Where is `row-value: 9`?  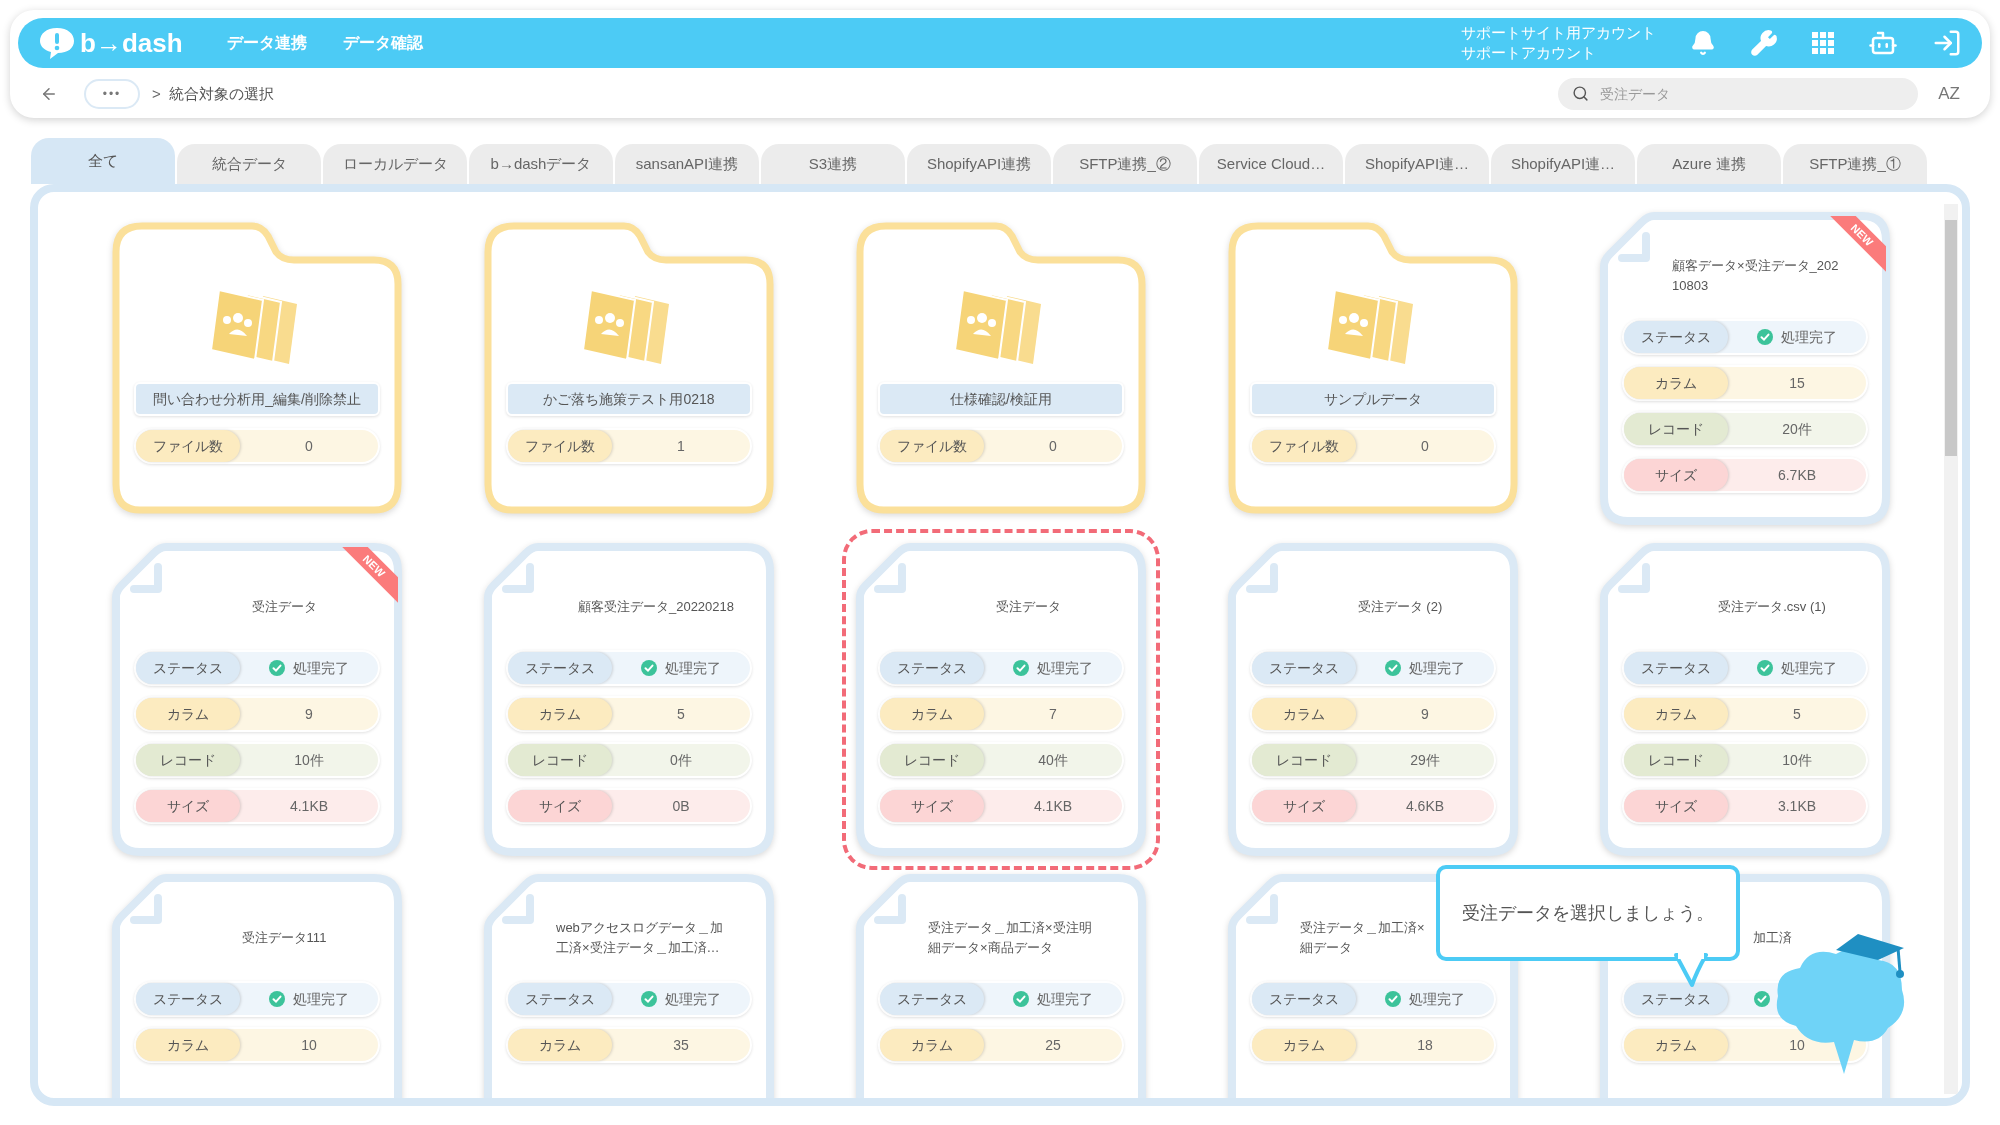 row-value: 9 is located at coordinates (1425, 714).